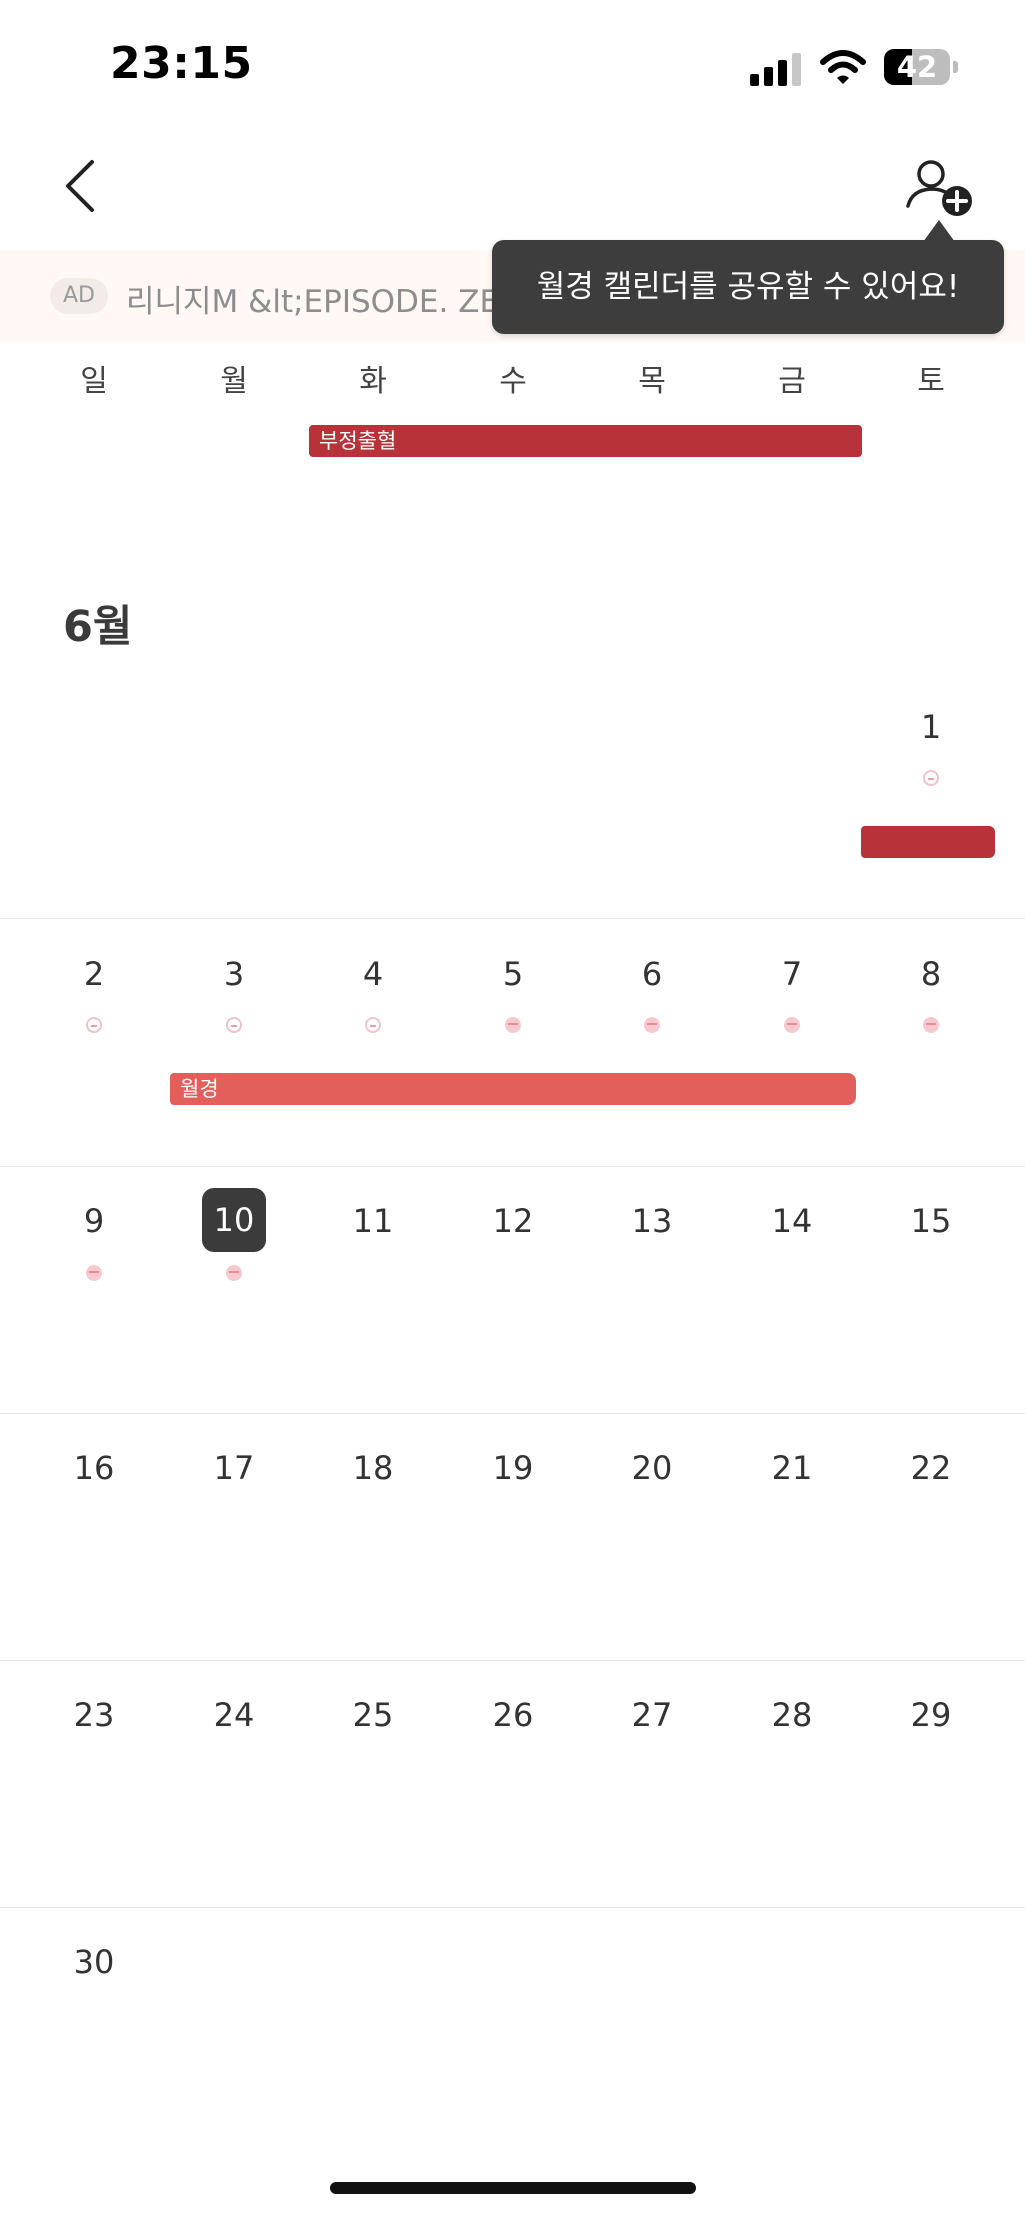 The width and height of the screenshot is (1025, 2218). What do you see at coordinates (94, 381) in the screenshot?
I see `weekday-sun: 일` at bounding box center [94, 381].